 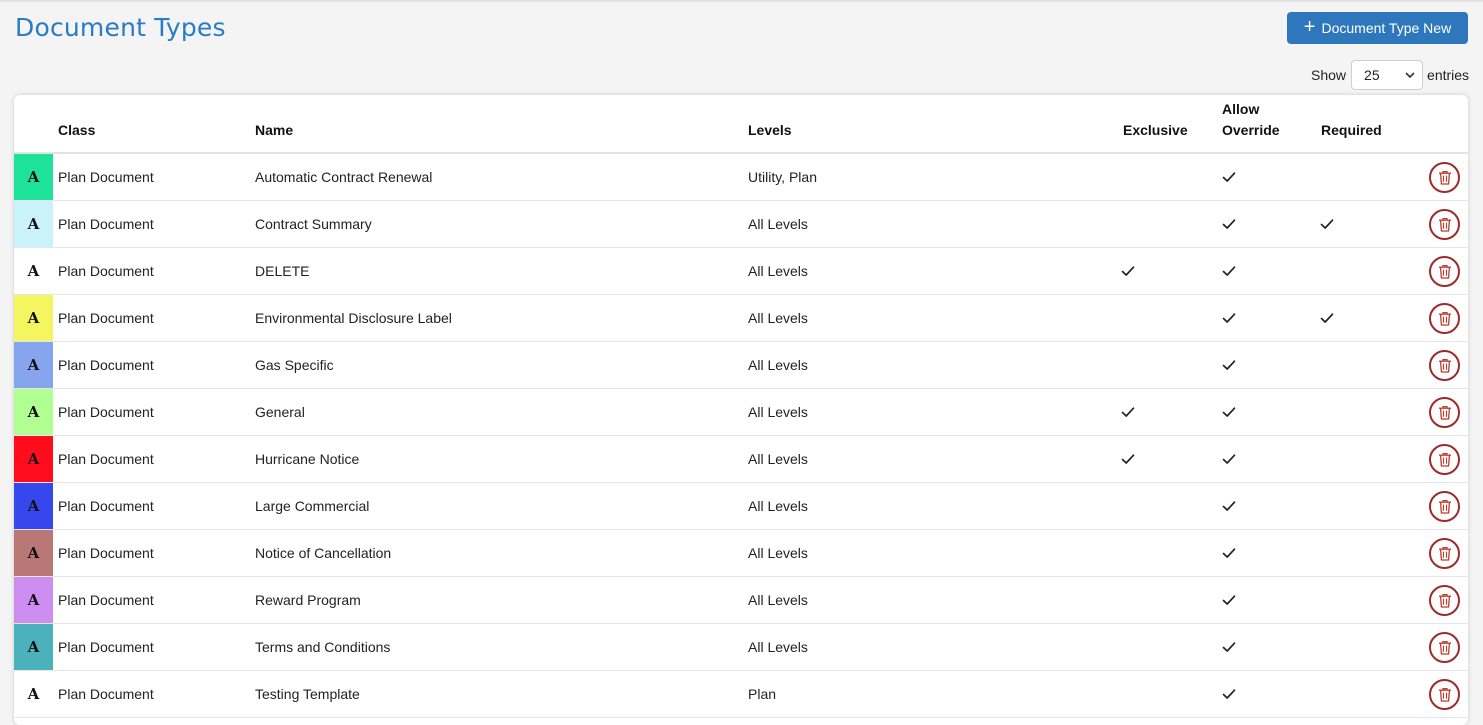 I want to click on cell-name: Automatic Contract Renewal, so click(x=344, y=177).